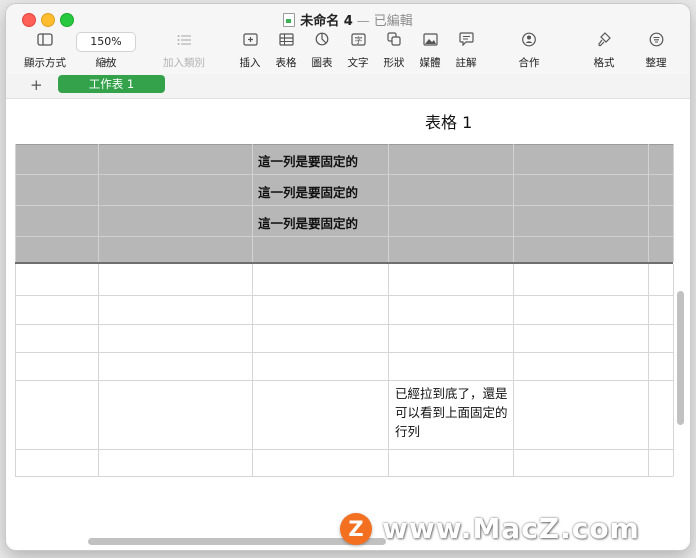  I want to click on edit-status: 已編輯, so click(393, 21).